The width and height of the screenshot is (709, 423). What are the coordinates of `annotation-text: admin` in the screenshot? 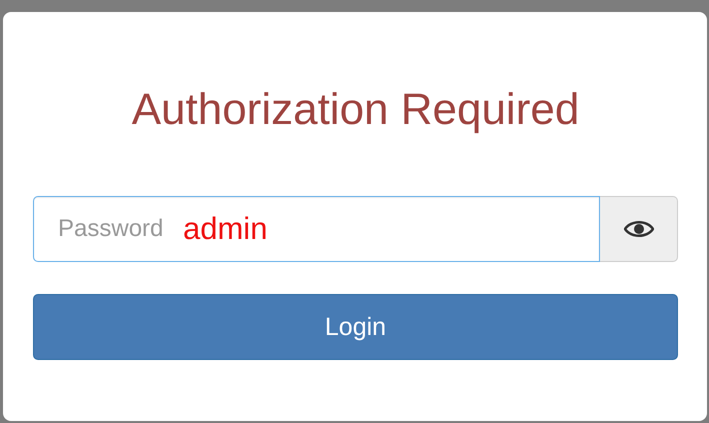 It's located at (225, 229).